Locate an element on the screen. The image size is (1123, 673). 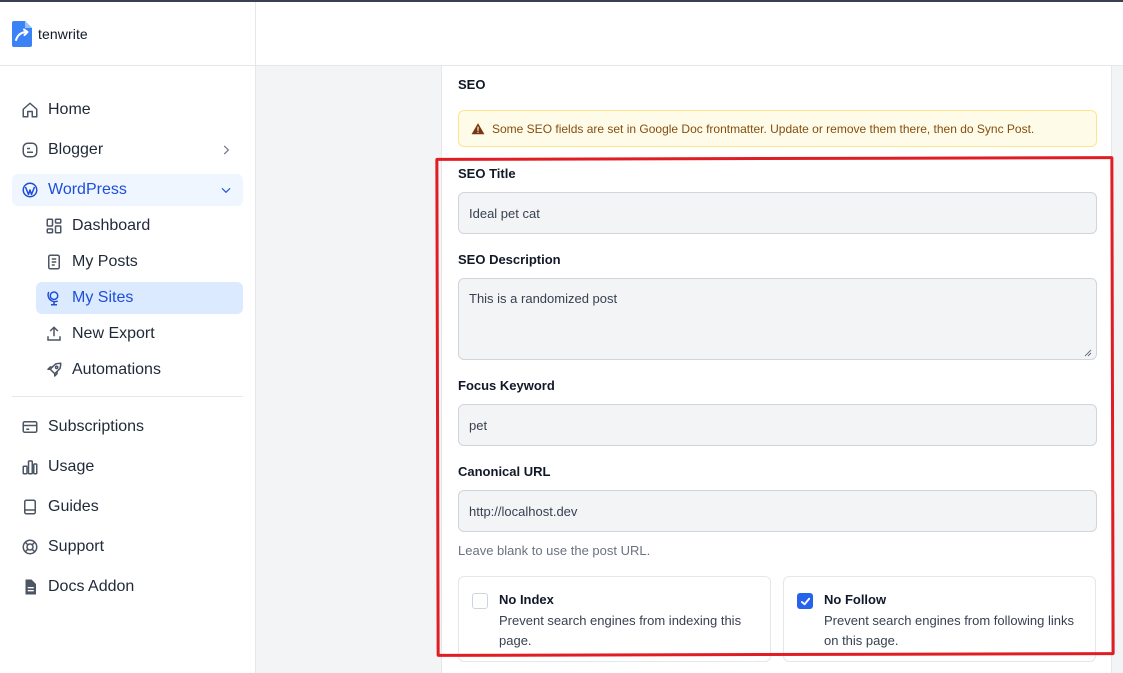
seo-description-label: SEO Description is located at coordinates (509, 259).